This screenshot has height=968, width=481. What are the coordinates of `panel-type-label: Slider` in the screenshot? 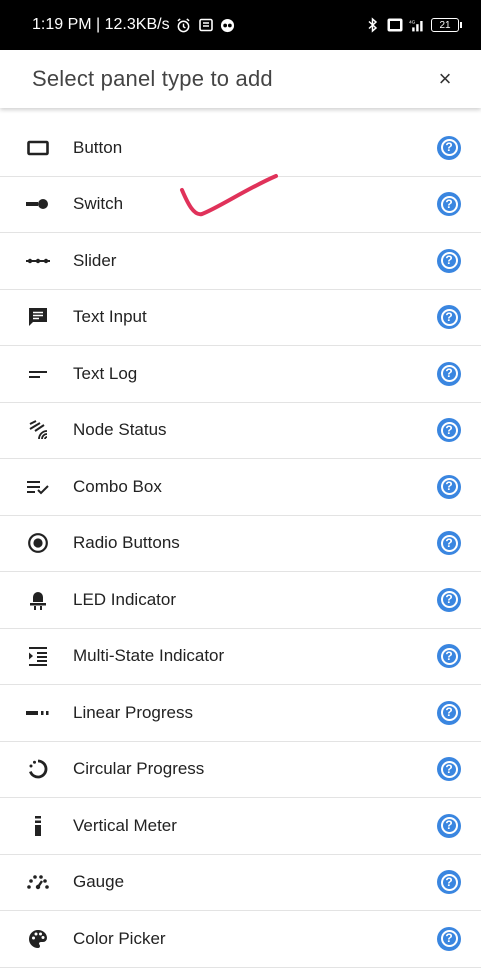 It's located at (95, 260).